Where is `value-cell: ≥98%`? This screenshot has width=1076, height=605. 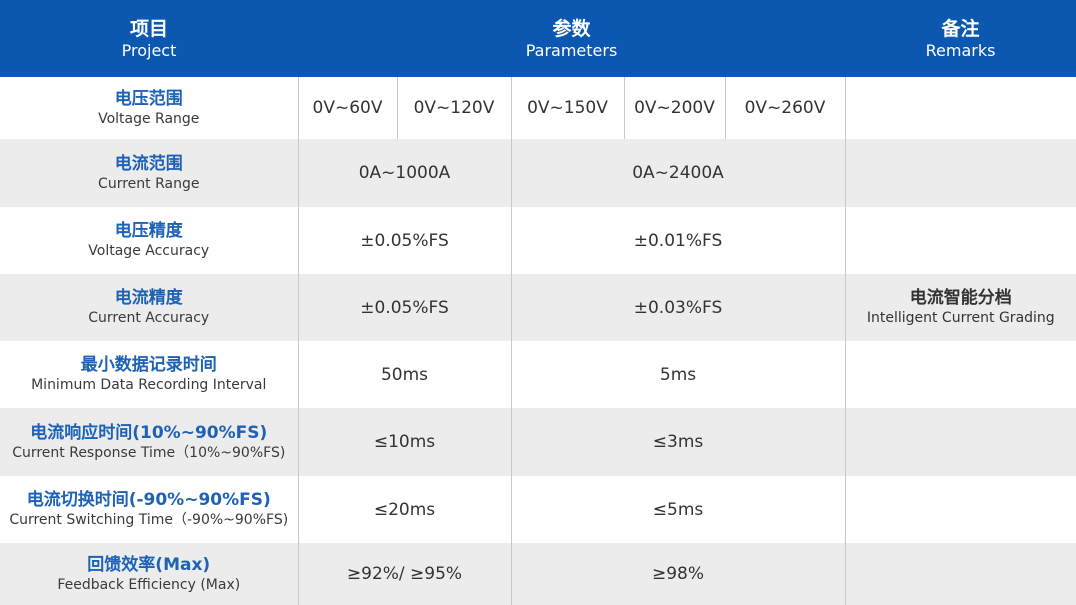
value-cell: ≥98% is located at coordinates (678, 574).